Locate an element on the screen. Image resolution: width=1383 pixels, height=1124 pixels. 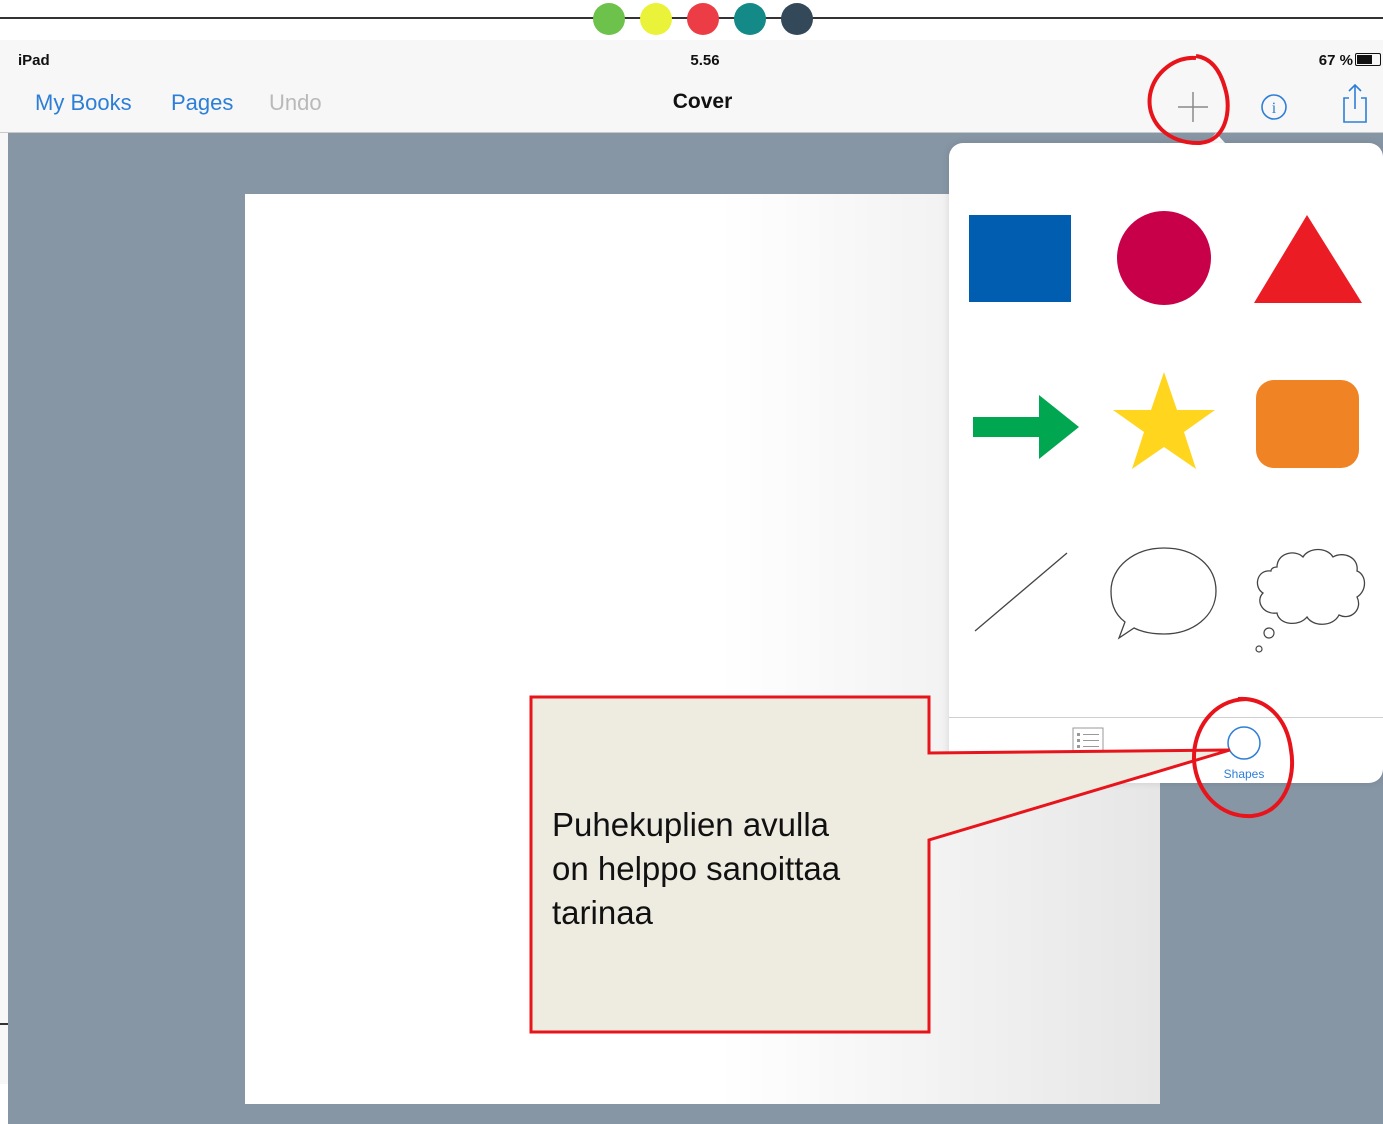
callout-line: on helppo sanoittaa is located at coordinates (696, 868).